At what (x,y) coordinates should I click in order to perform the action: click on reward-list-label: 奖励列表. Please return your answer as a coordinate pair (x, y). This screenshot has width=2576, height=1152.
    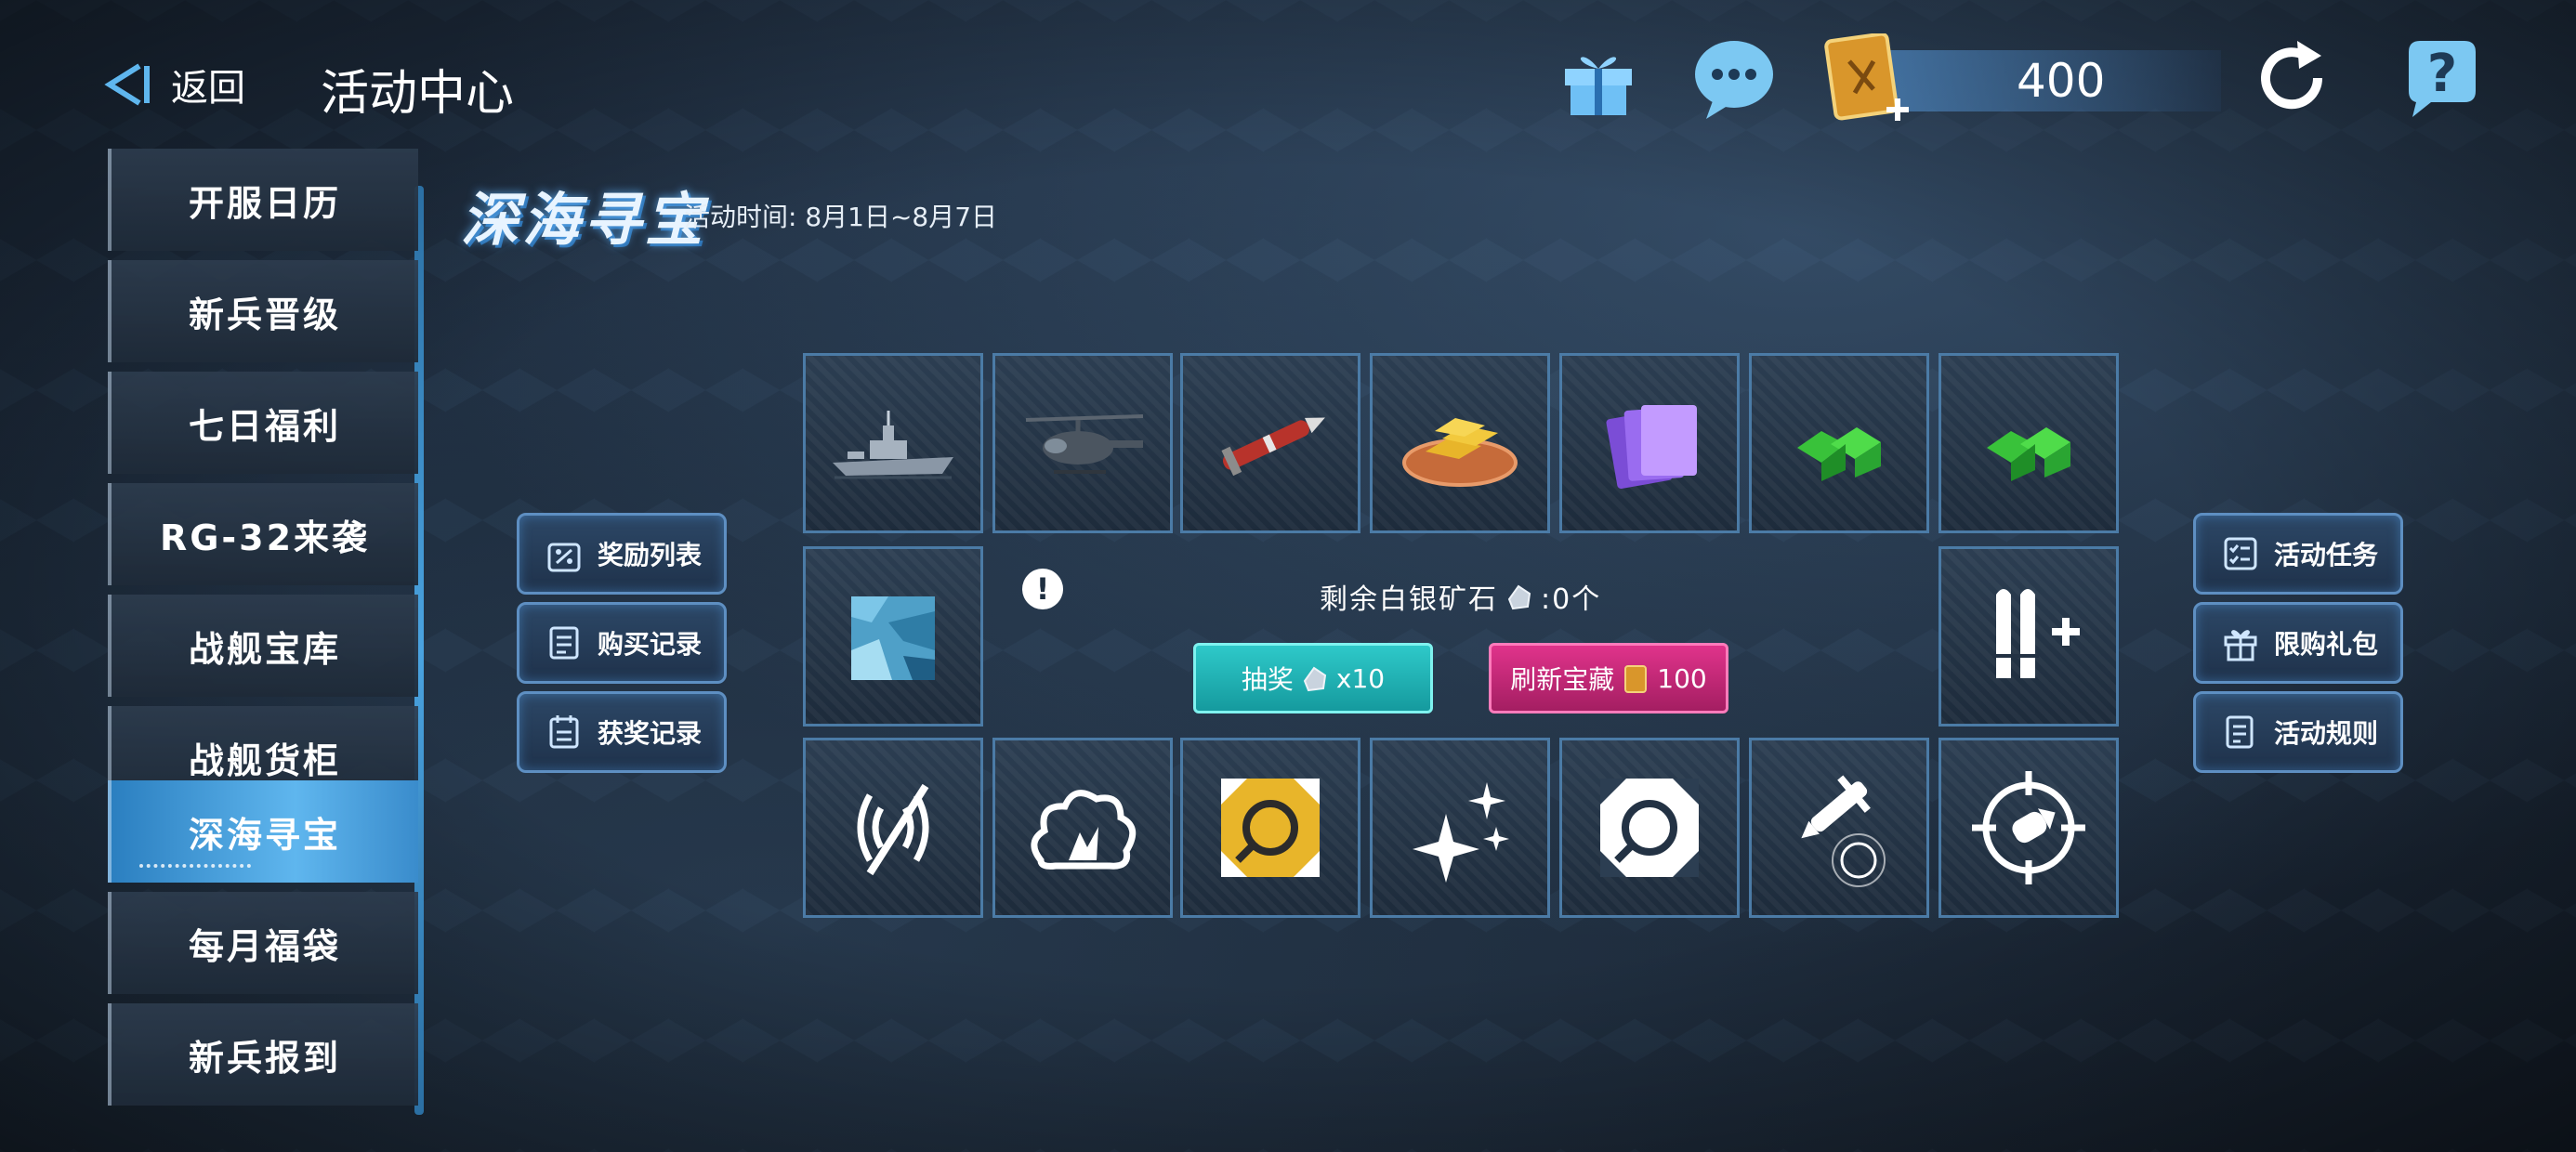
    Looking at the image, I should click on (650, 555).